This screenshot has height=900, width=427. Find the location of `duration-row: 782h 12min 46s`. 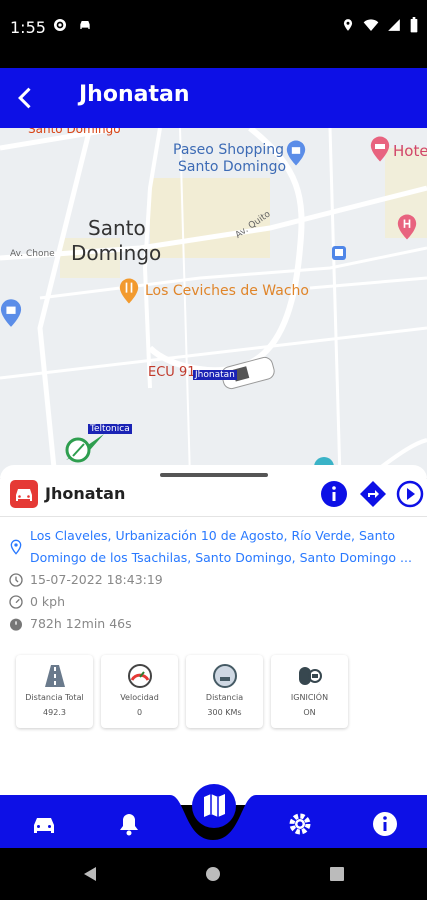

duration-row: 782h 12min 46s is located at coordinates (70, 624).